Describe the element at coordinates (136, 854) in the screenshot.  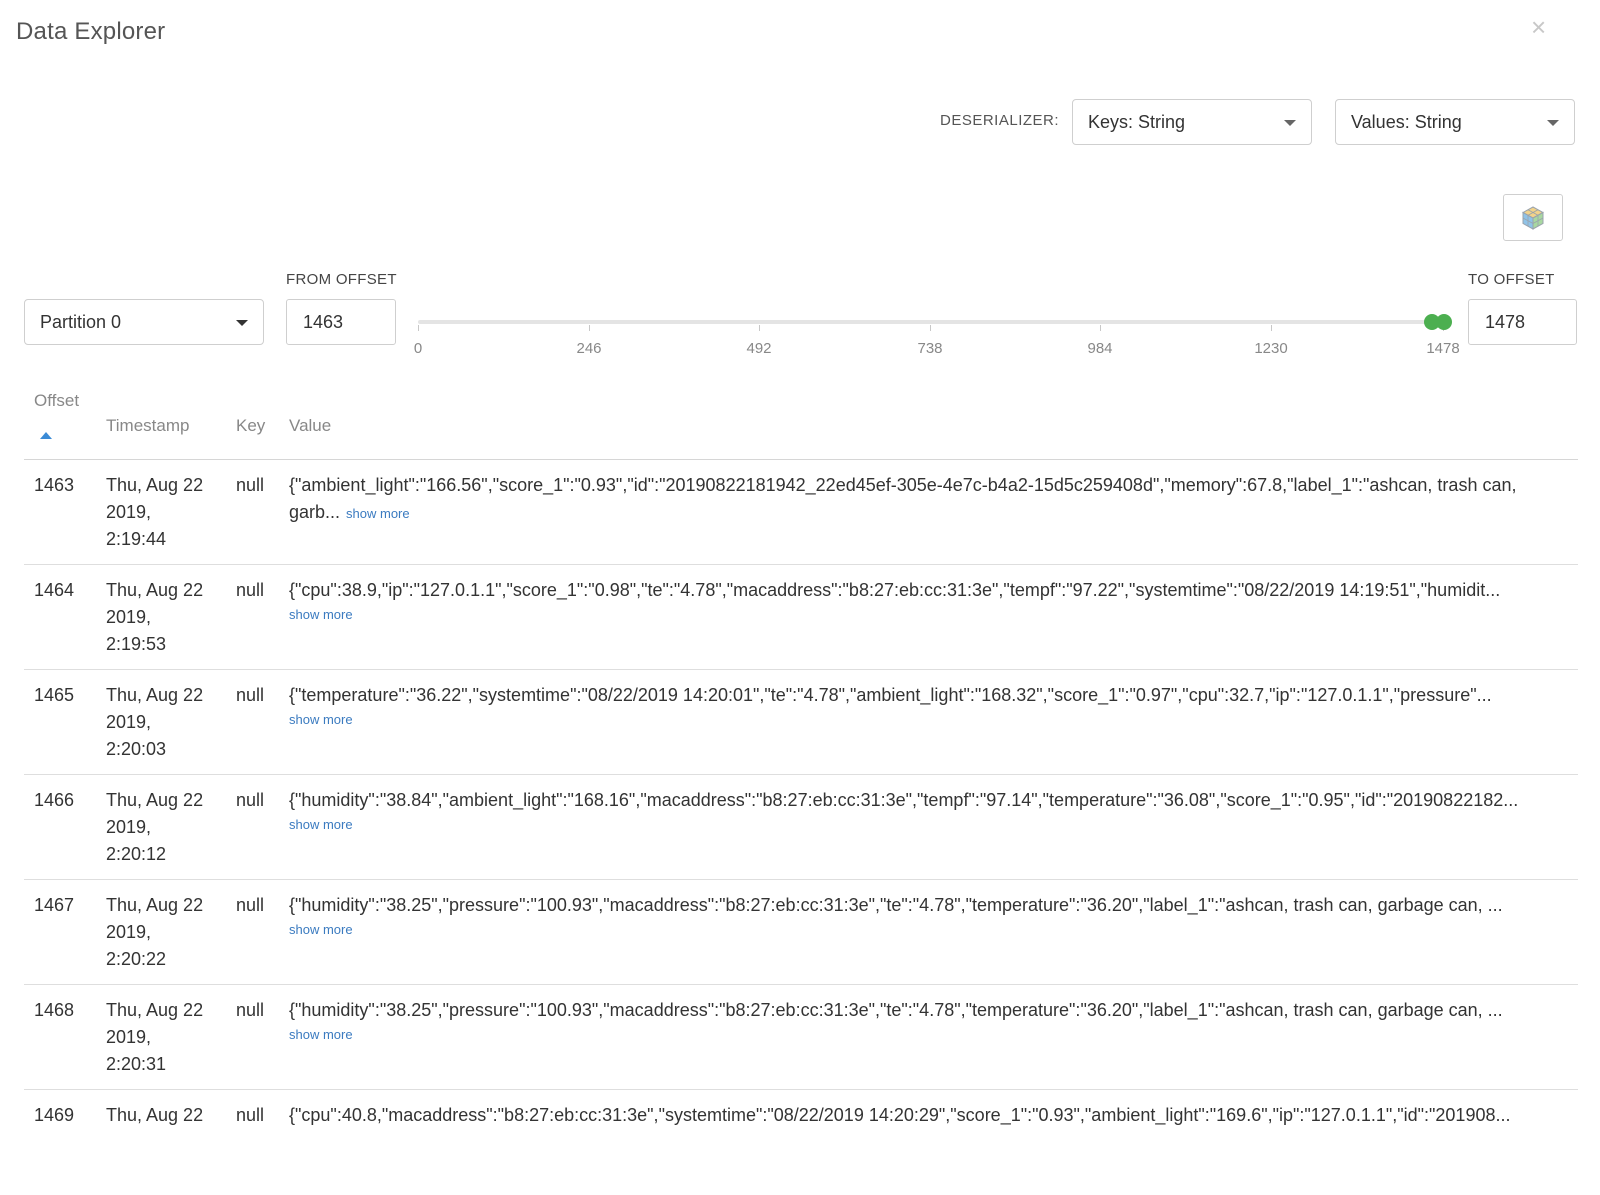
I see `timestamp-time: 2:20:12` at that location.